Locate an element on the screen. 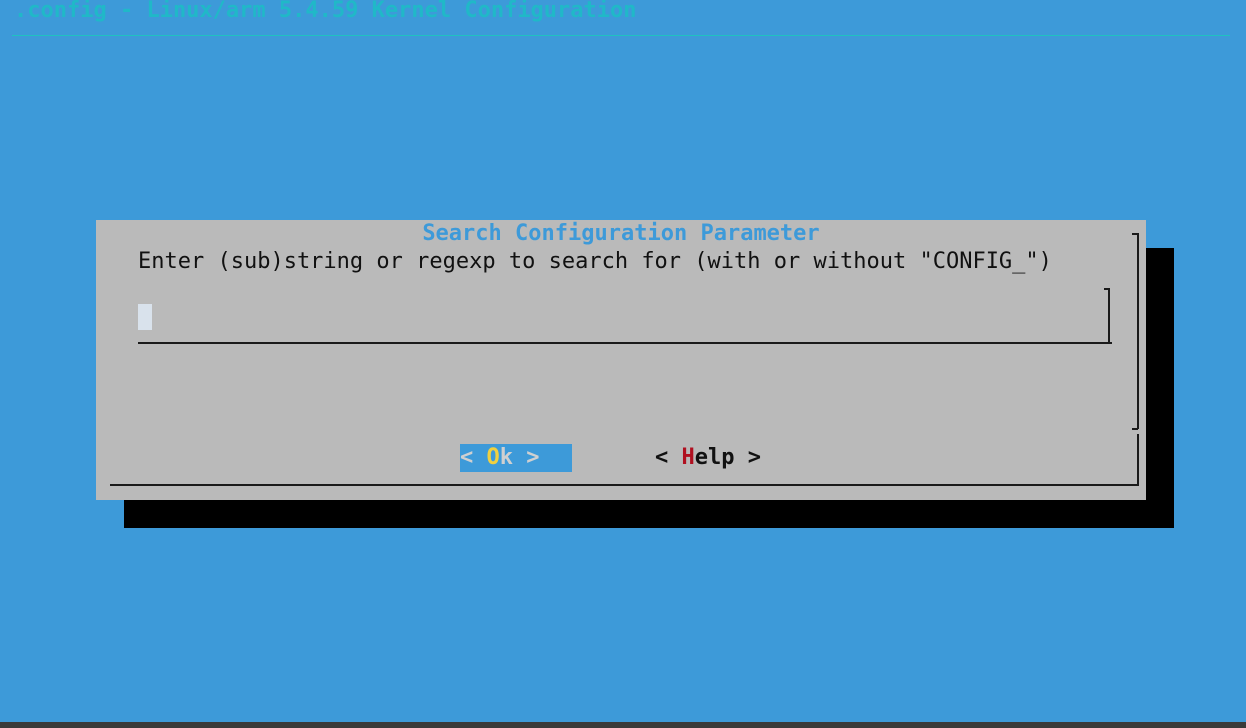 The width and height of the screenshot is (1246, 728). help-button-close: > is located at coordinates (747, 457).